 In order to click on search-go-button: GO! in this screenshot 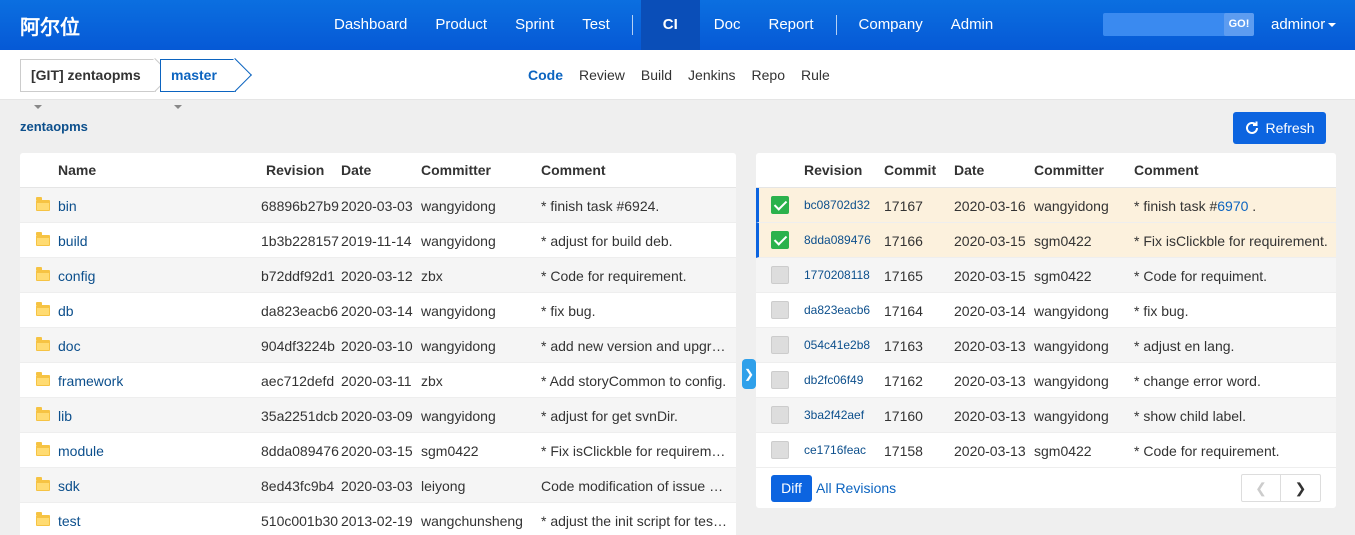, I will do `click(1239, 24)`.